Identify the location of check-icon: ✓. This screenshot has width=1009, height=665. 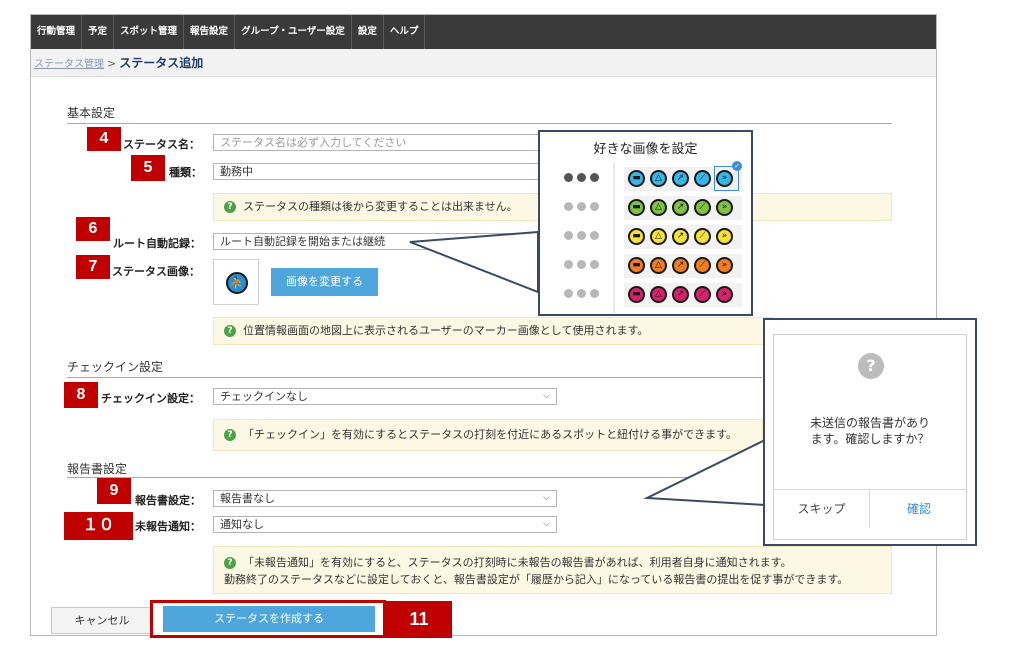
(737, 166).